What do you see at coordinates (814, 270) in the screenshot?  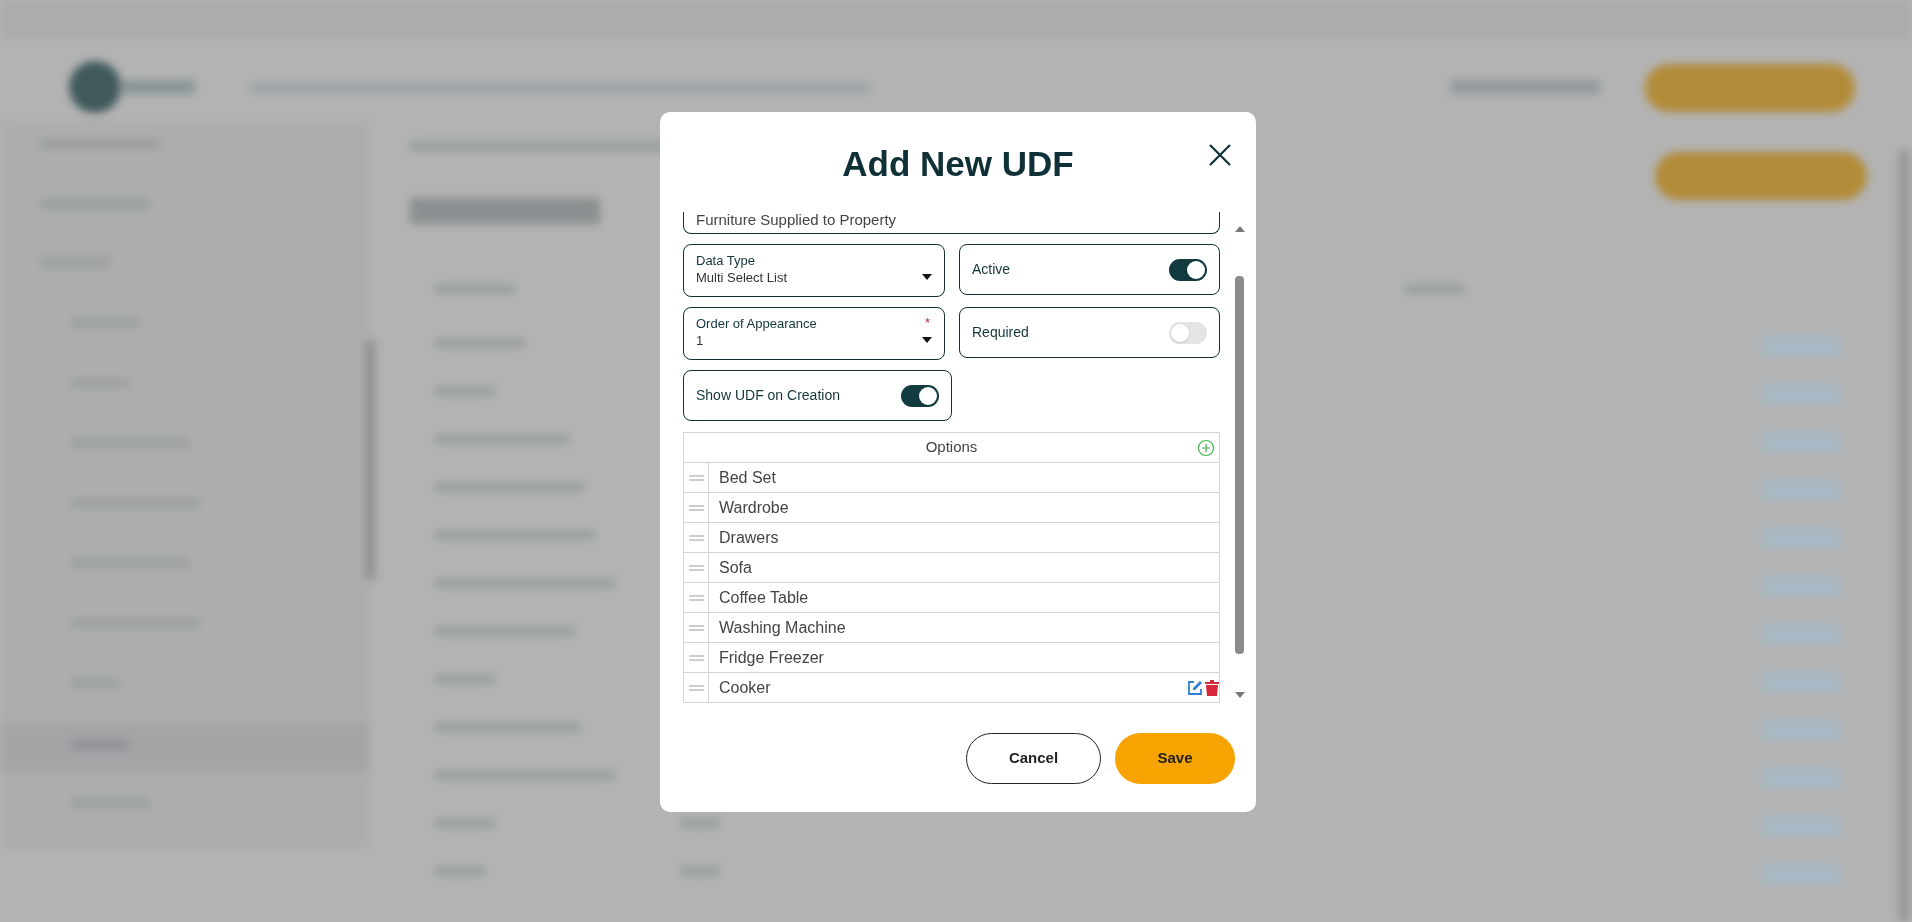 I see `data-type-select: Data Type Multi Select List` at bounding box center [814, 270].